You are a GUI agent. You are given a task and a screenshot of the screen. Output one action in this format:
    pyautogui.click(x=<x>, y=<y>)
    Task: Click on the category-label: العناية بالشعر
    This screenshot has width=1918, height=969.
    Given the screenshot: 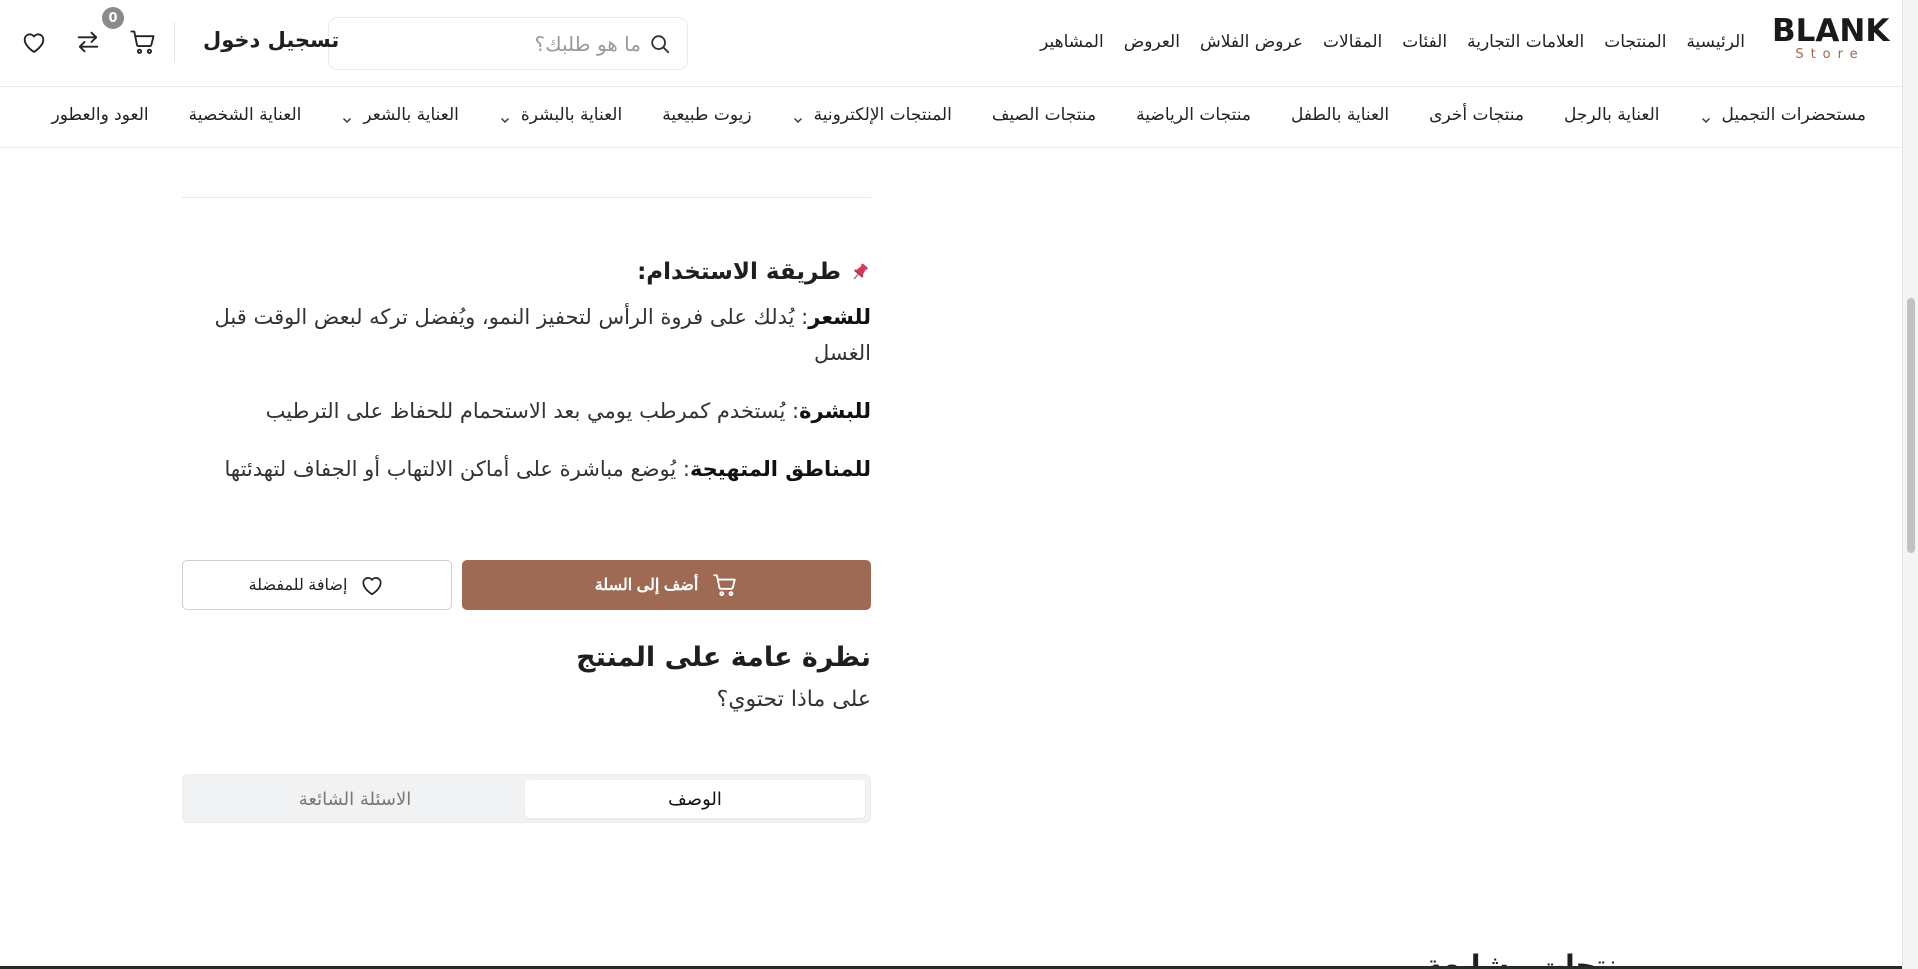 What is the action you would take?
    pyautogui.click(x=411, y=115)
    